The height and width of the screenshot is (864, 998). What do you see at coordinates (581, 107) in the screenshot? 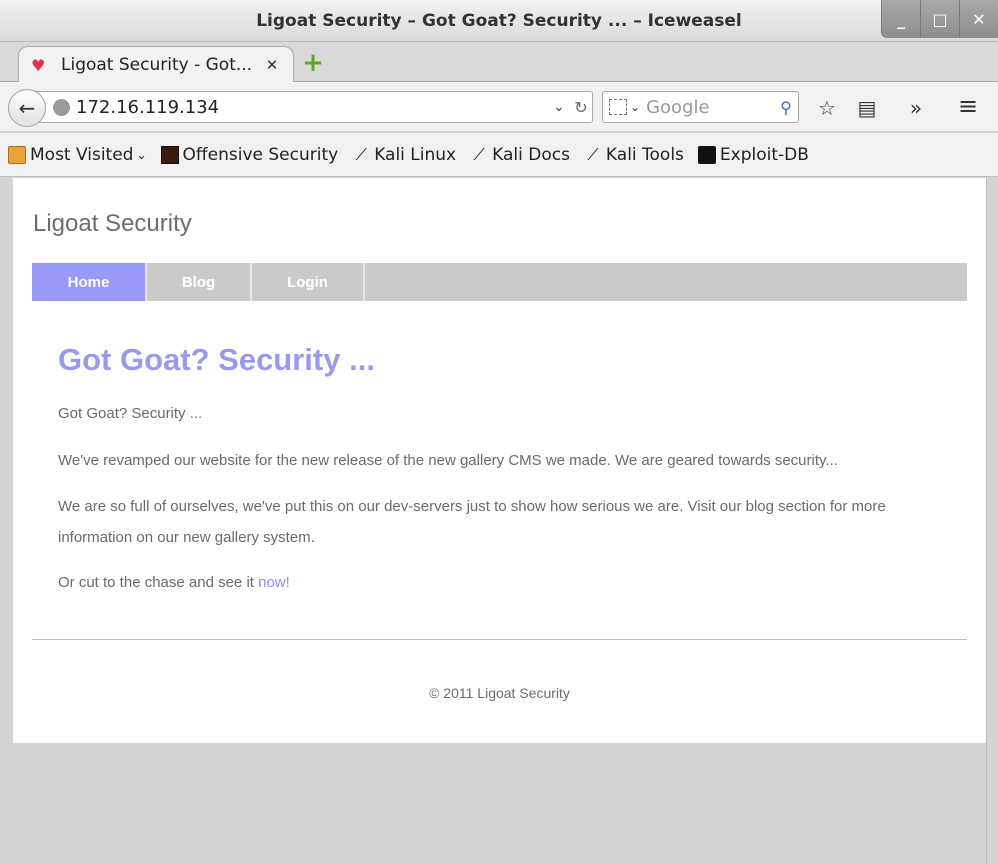
I see `reload-icon: ↻` at bounding box center [581, 107].